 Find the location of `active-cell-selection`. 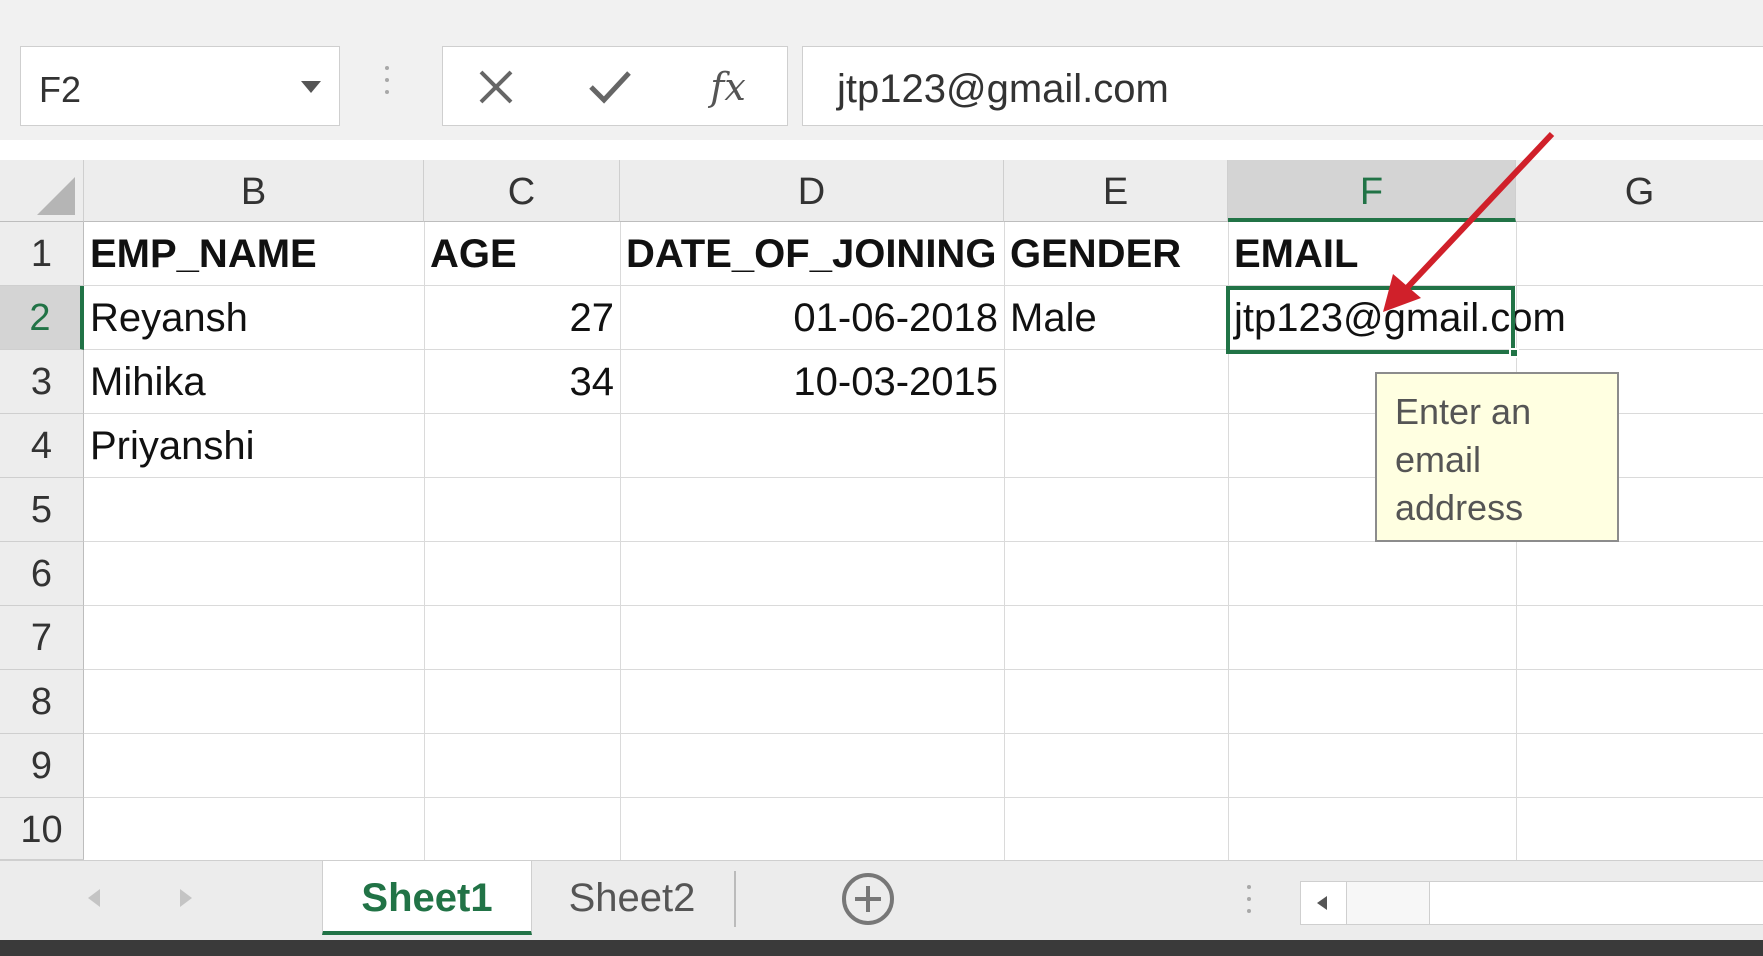

active-cell-selection is located at coordinates (1372, 322).